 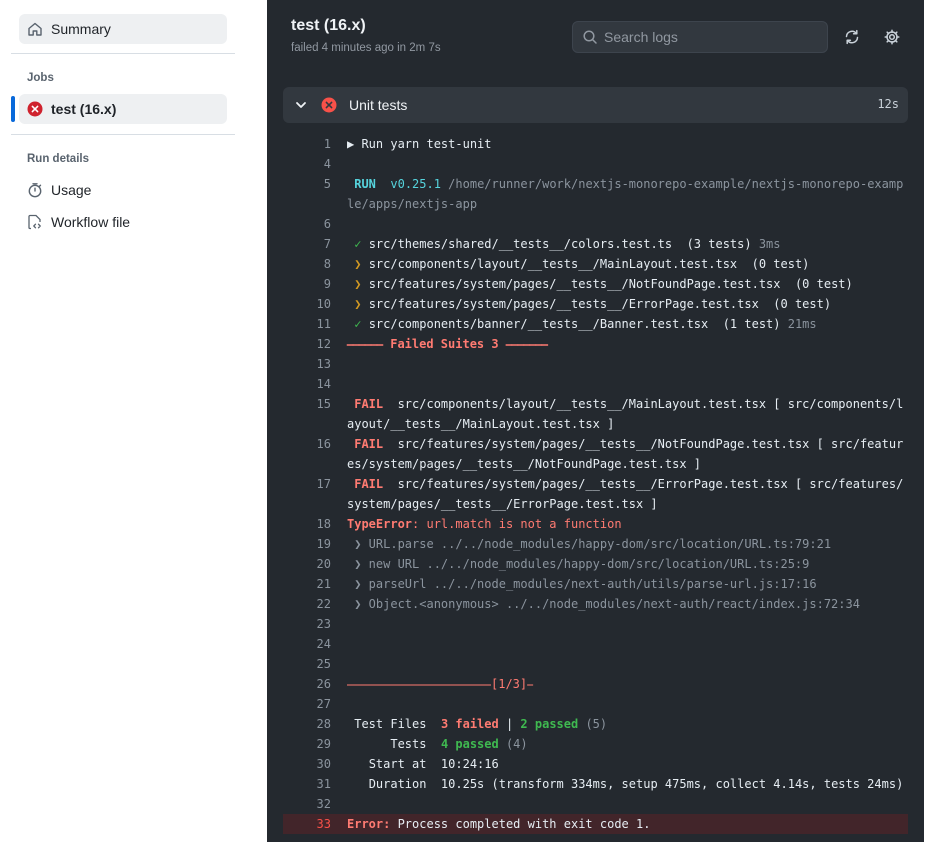 I want to click on line-number: 16, so click(x=307, y=444).